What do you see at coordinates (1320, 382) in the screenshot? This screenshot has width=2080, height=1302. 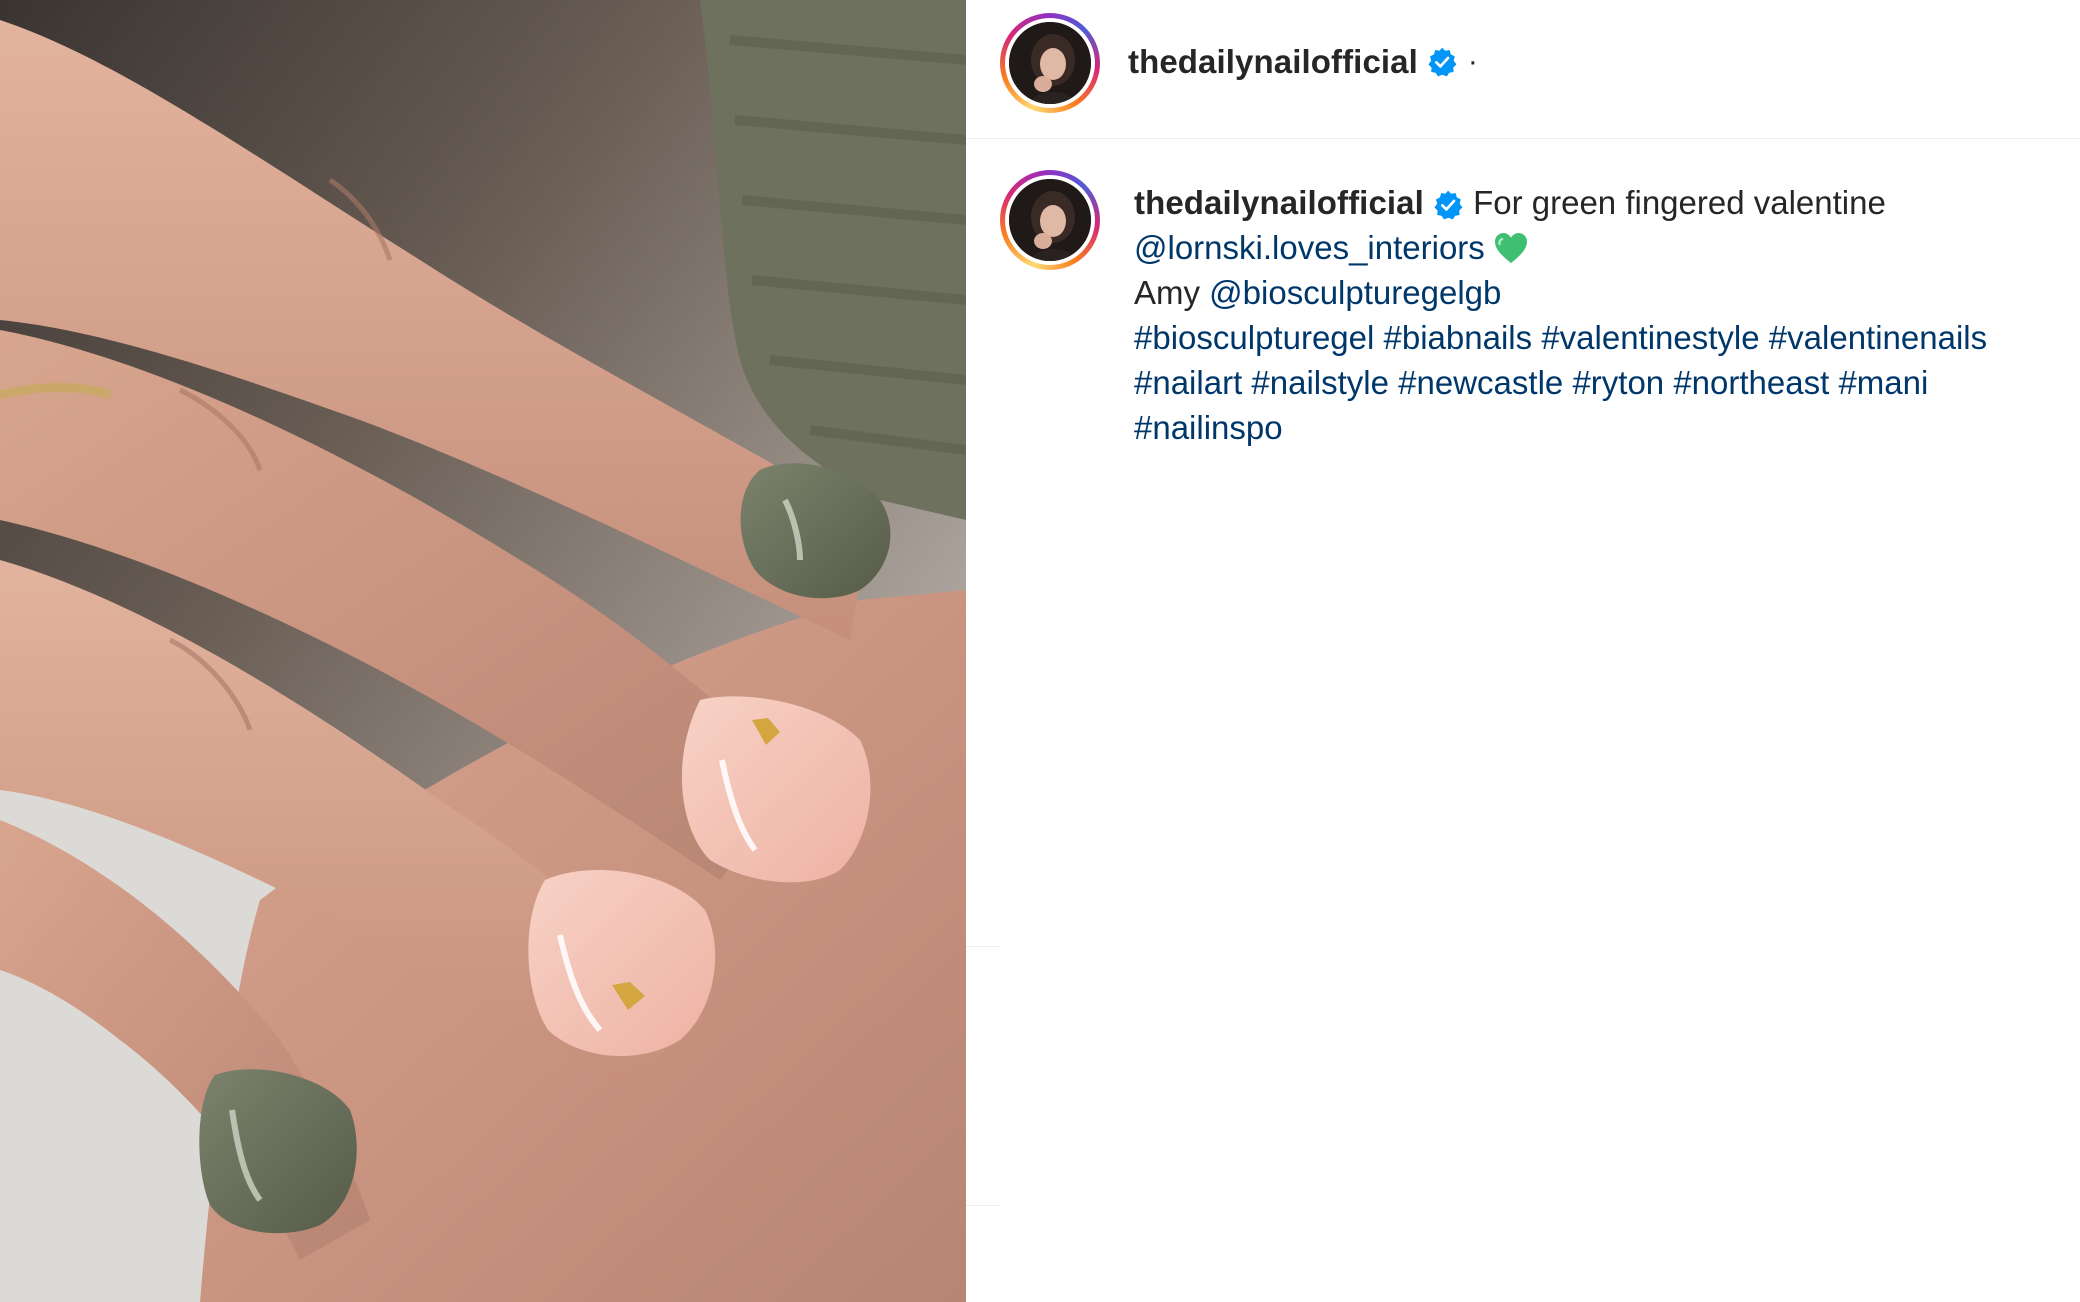 I see `hashtag-link: #nailstyle` at bounding box center [1320, 382].